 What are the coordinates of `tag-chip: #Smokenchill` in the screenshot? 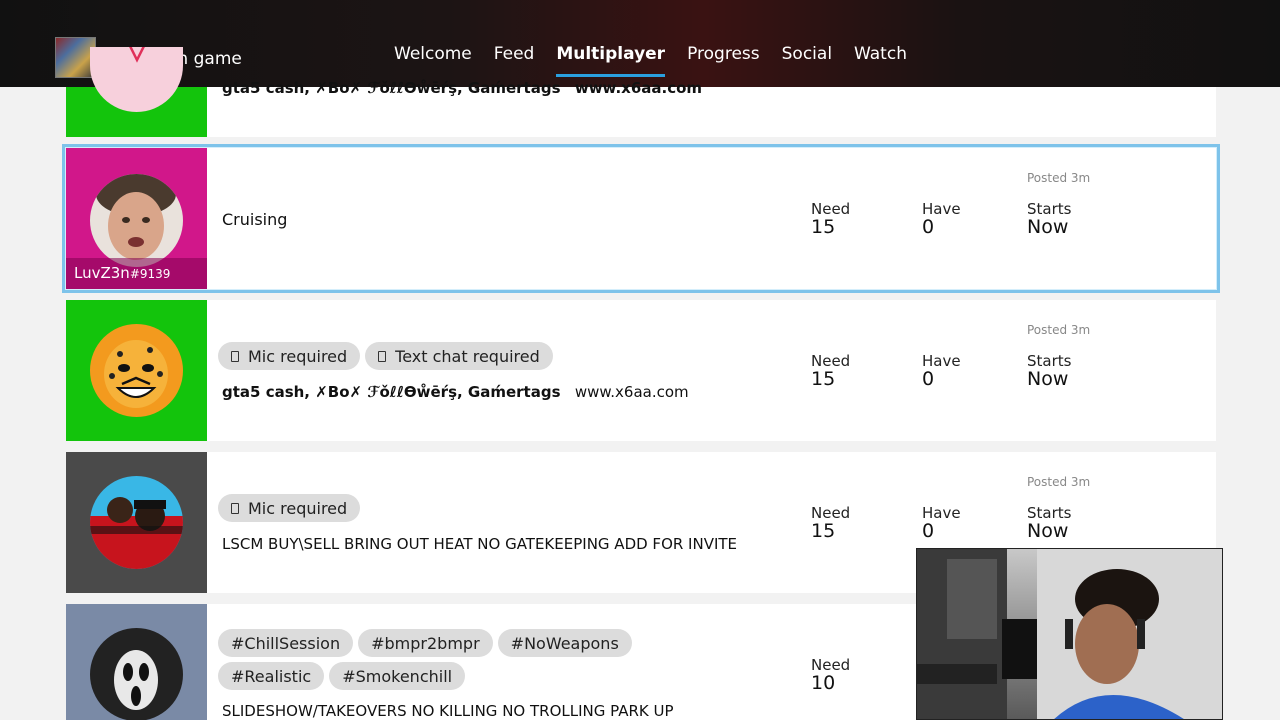 It's located at (397, 676).